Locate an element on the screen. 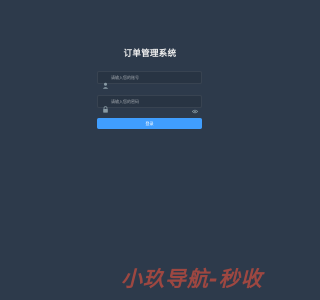 The width and height of the screenshot is (320, 300). username-input is located at coordinates (151, 77).